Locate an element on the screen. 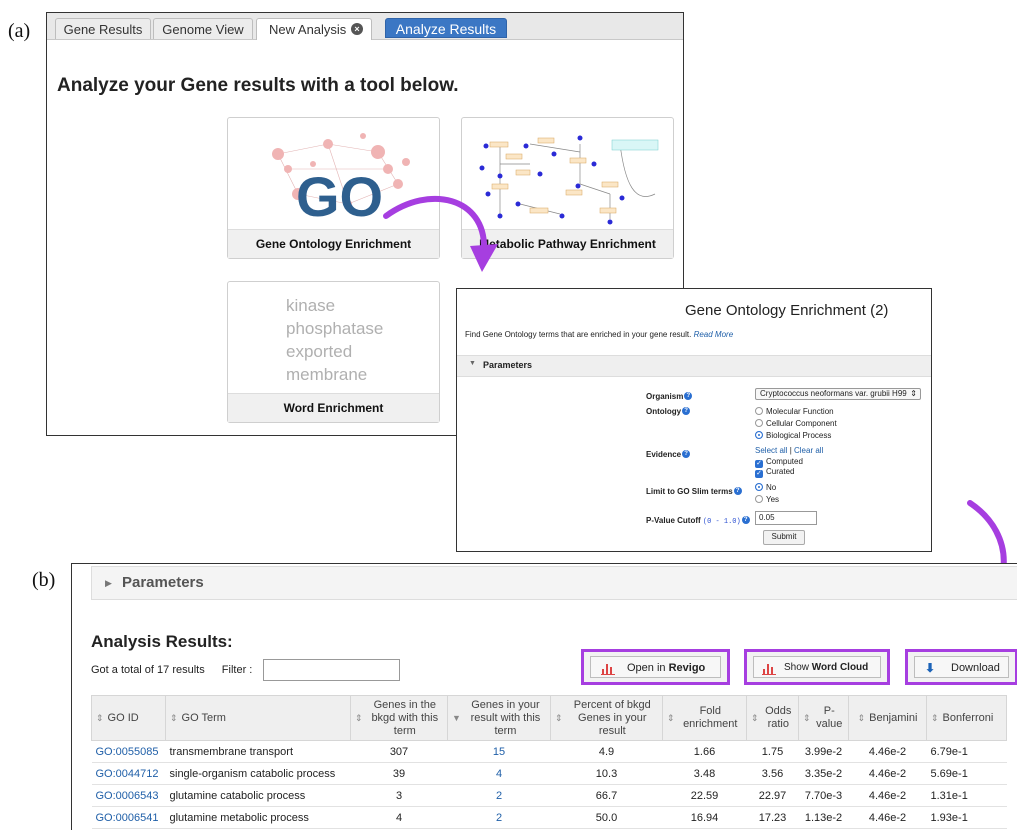 The image size is (1017, 830). tab-genome-view: Genome View is located at coordinates (203, 28).